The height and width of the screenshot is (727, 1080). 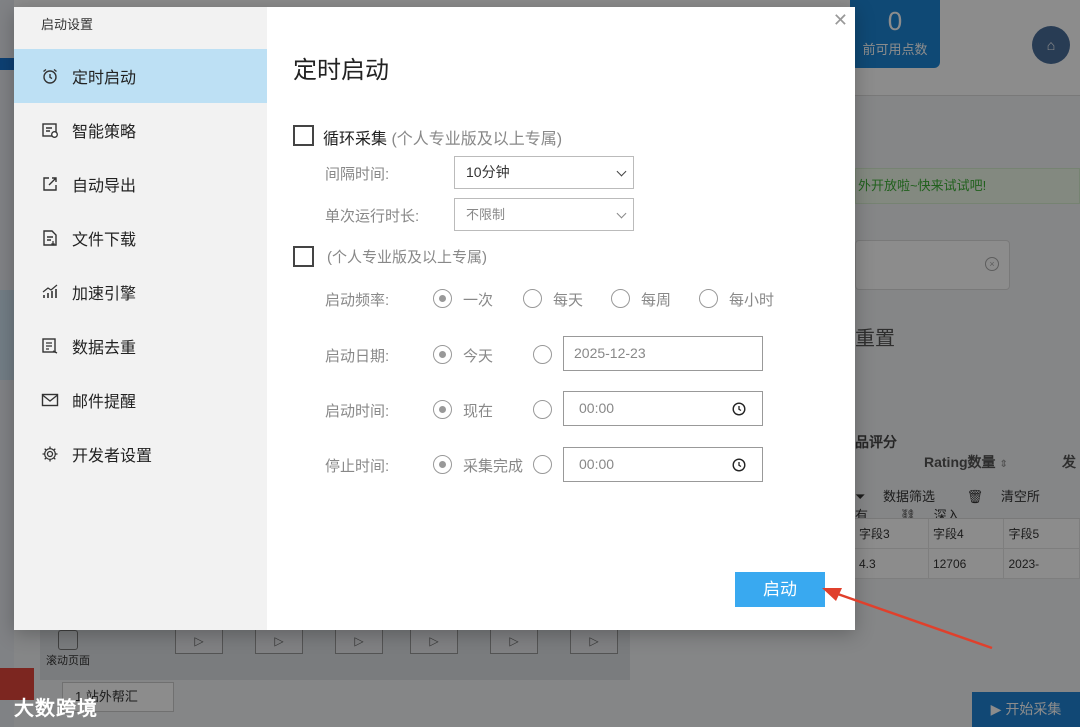 I want to click on menu-item-label: 定时启动, so click(x=104, y=78).